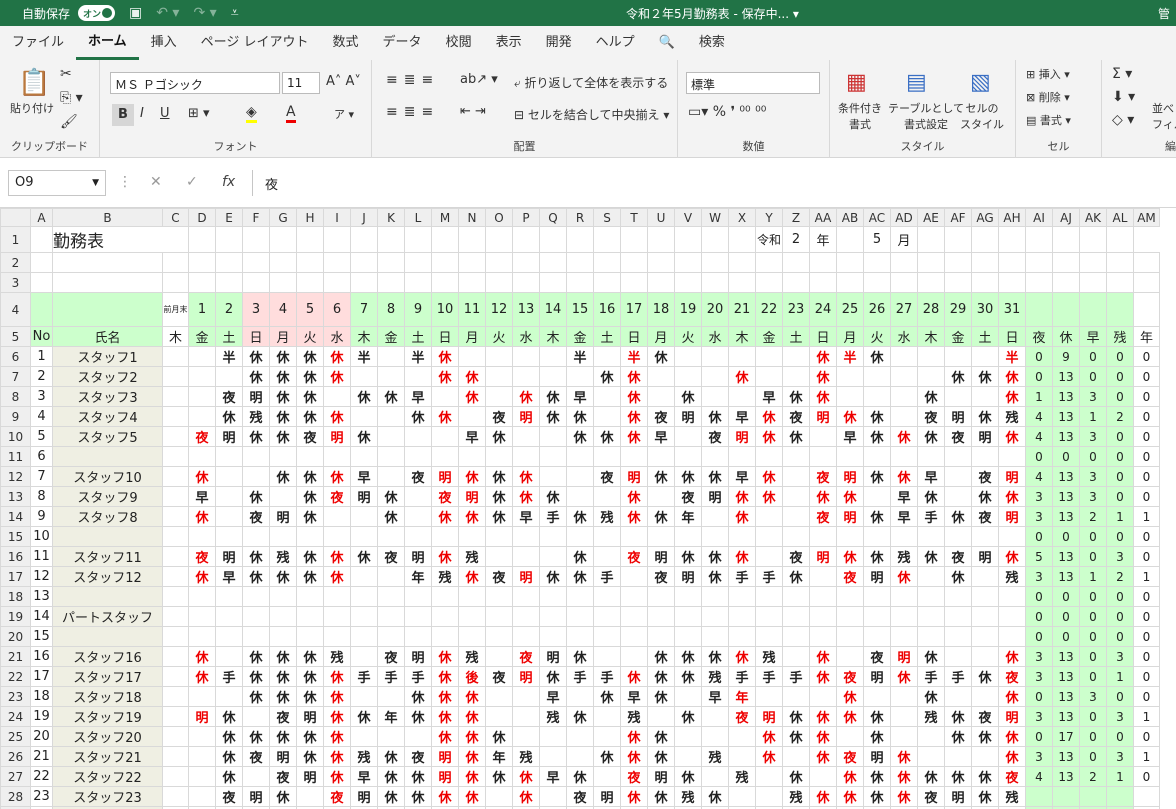 The width and height of the screenshot is (1176, 809). I want to click on weekday: 月, so click(850, 336).